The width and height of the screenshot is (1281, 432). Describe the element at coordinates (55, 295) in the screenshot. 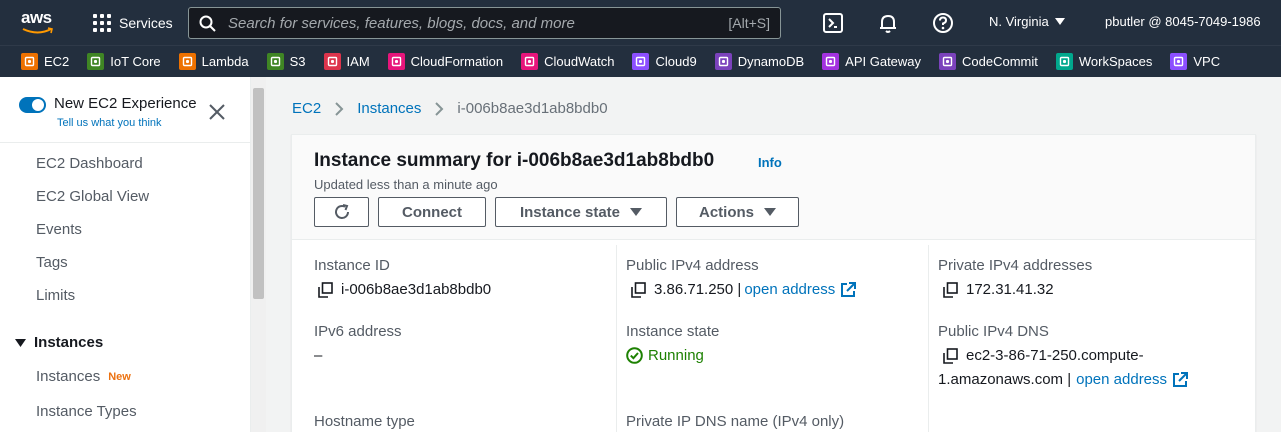

I see `sidebar-item-limits: Limits` at that location.